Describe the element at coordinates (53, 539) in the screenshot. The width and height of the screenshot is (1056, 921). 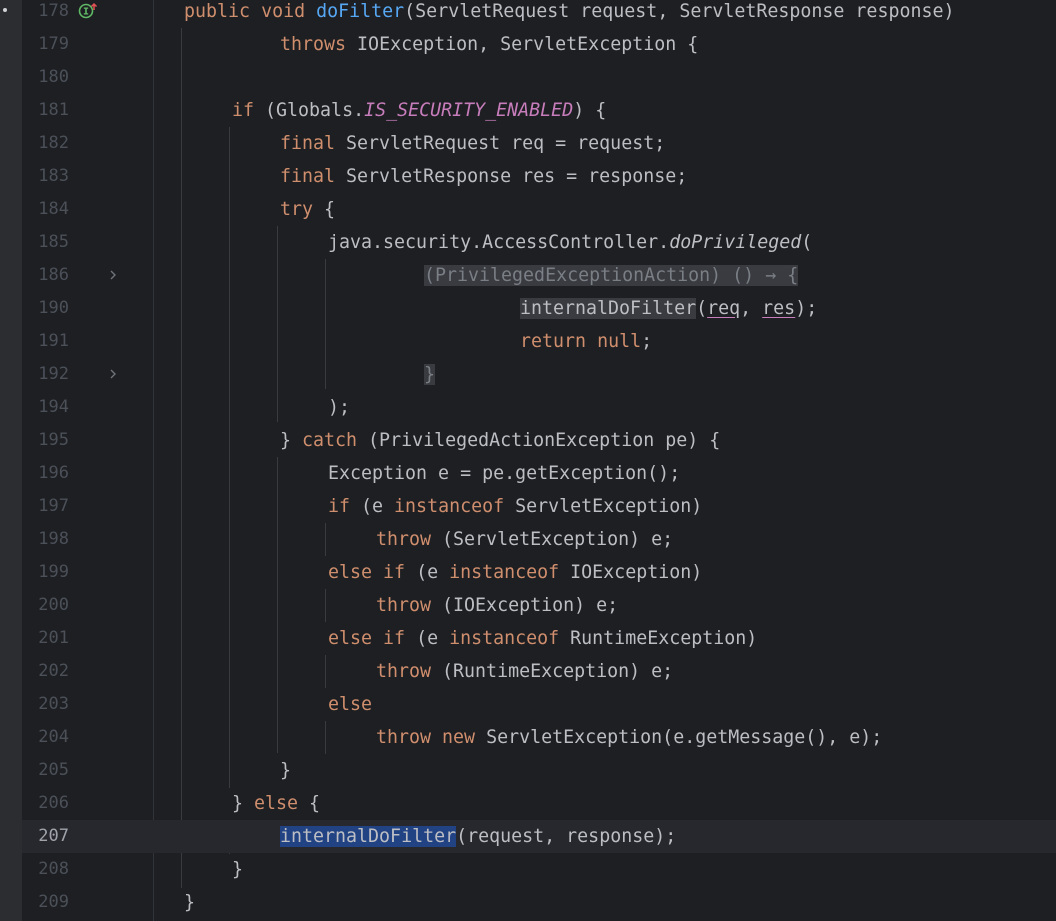
I see `line-number: 198` at that location.